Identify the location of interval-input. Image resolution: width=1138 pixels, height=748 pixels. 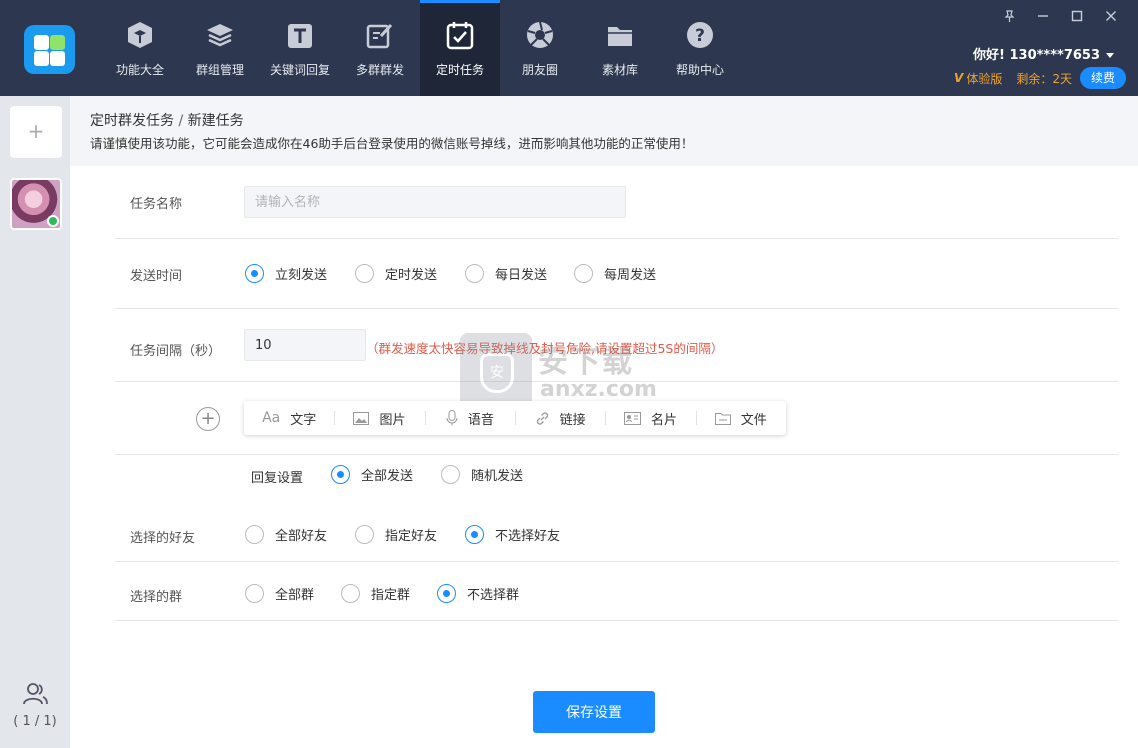
(305, 345).